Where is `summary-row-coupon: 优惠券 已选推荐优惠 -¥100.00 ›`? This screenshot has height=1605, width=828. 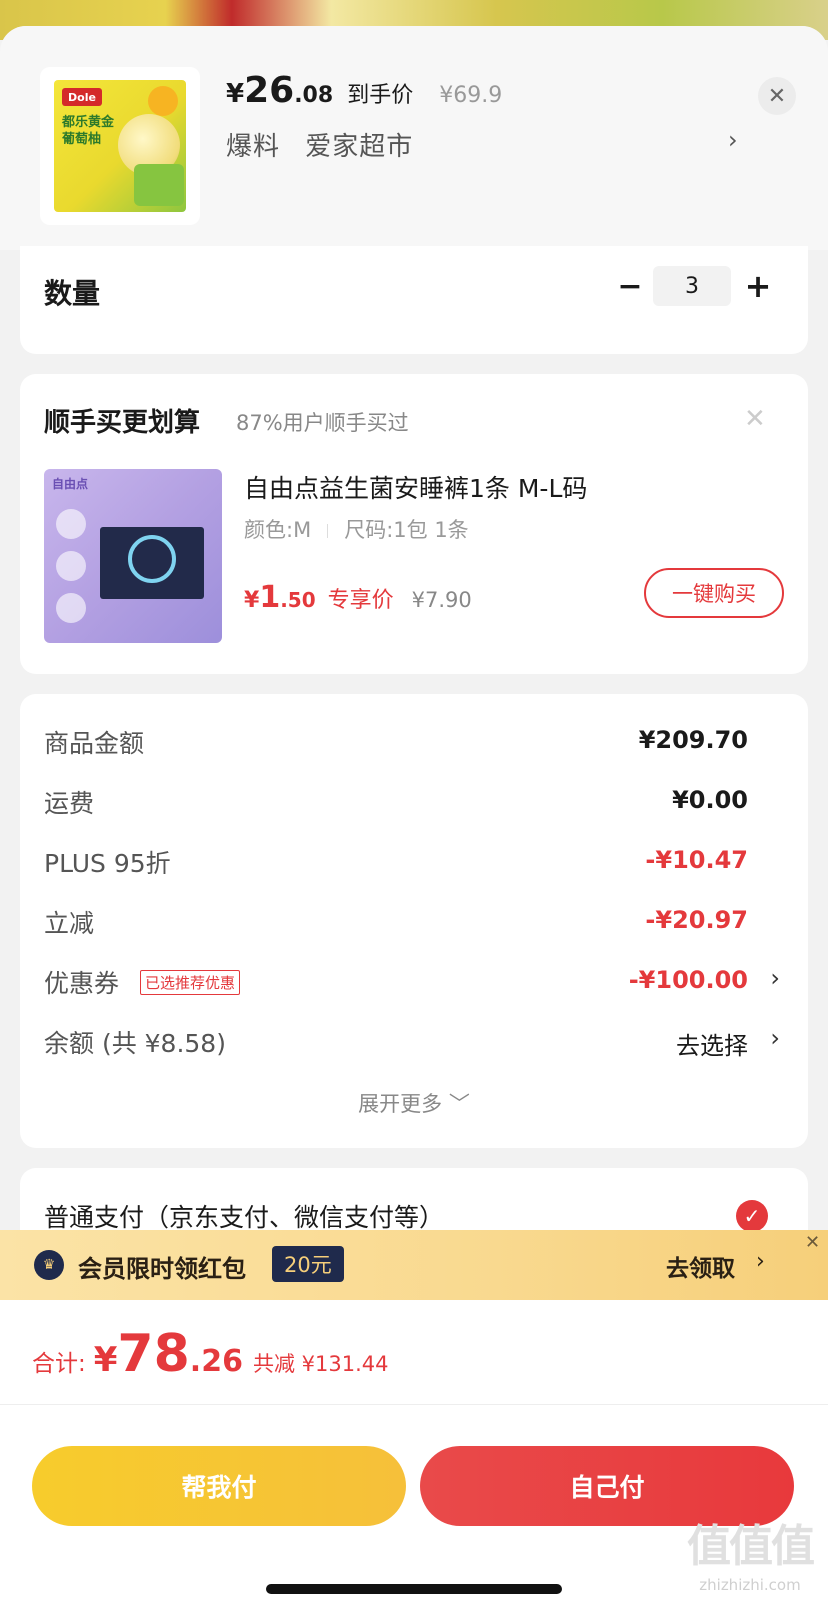
summary-row-coupon: 优惠券 已选推荐优惠 -¥100.00 › is located at coordinates (414, 984).